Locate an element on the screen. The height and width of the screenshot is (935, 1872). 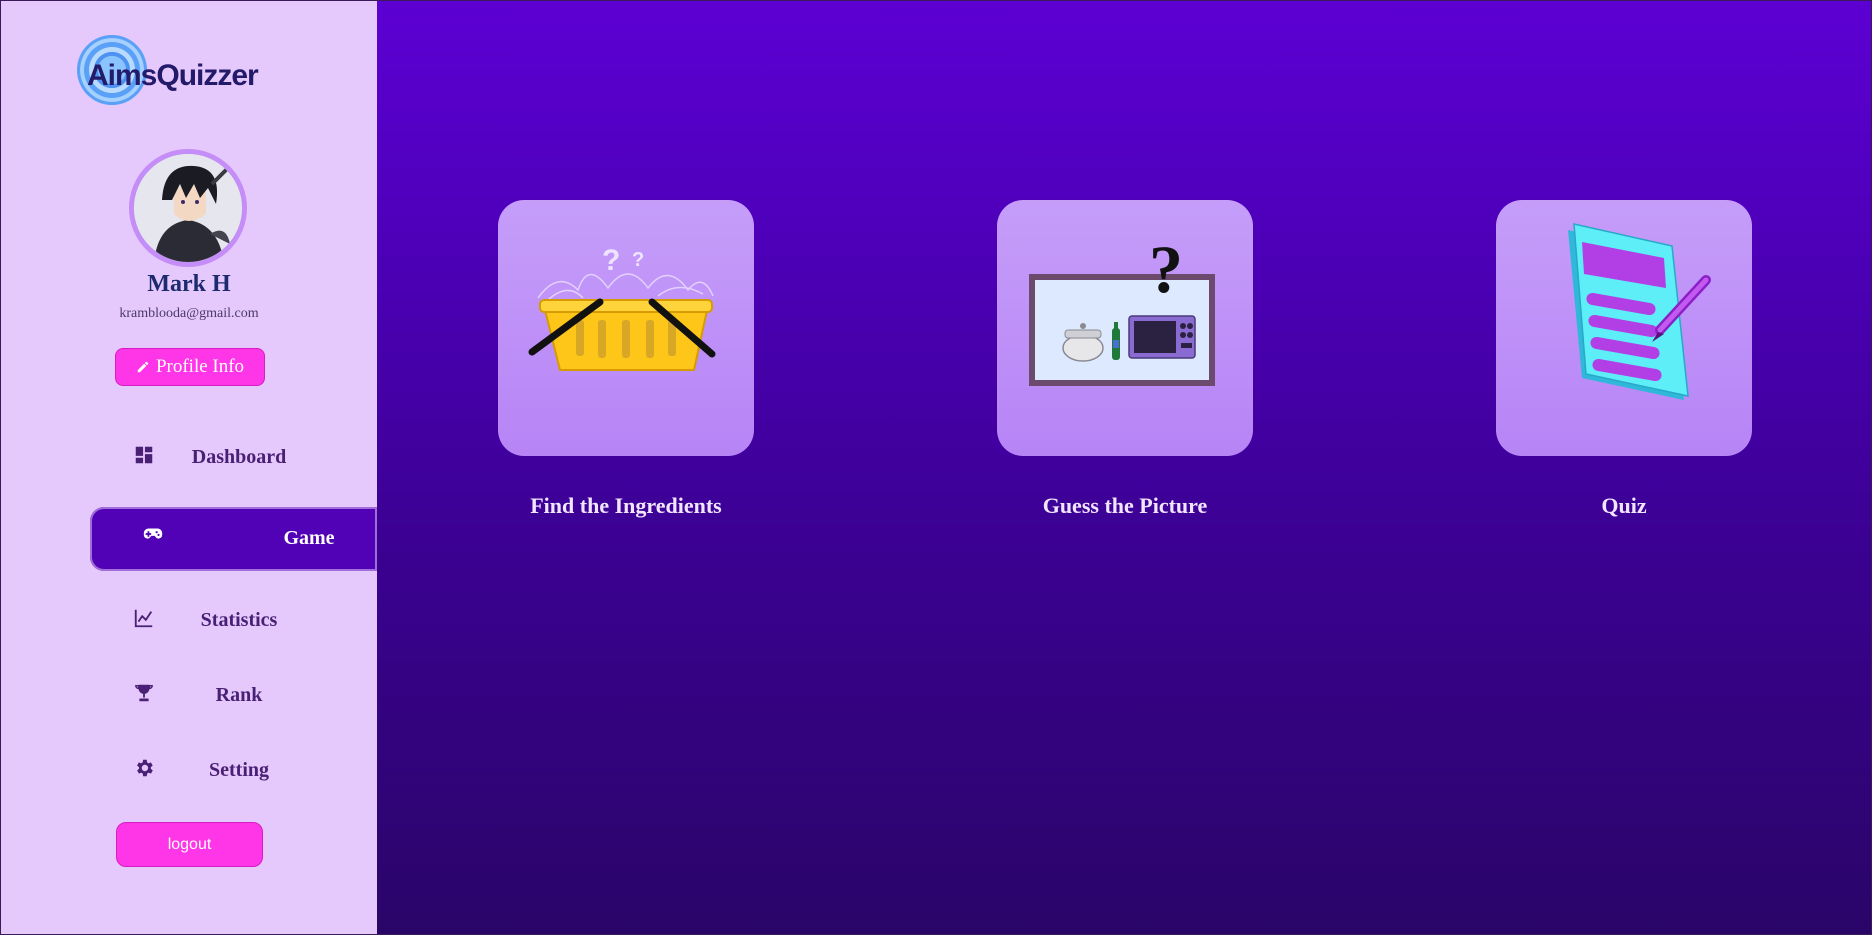
sidebar-item-label: Game is located at coordinates (309, 538).